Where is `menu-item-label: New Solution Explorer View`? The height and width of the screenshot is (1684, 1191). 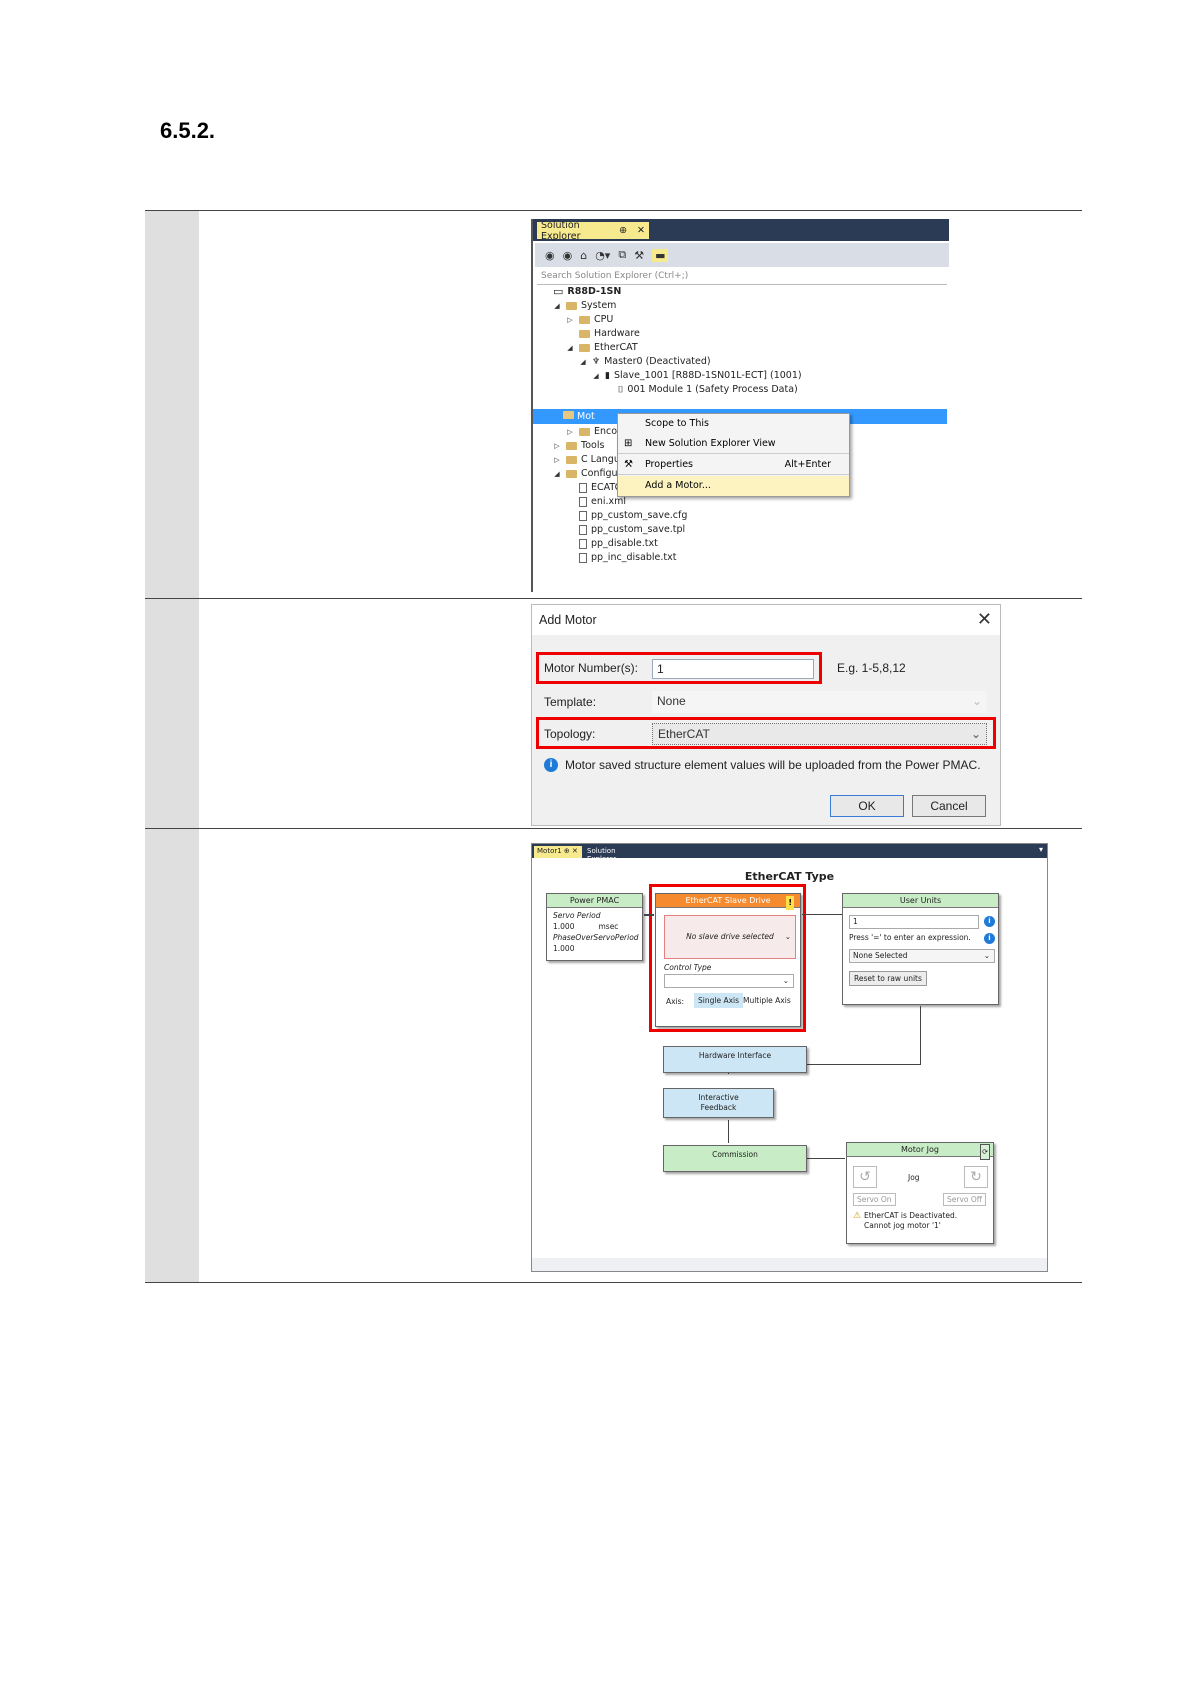 menu-item-label: New Solution Explorer View is located at coordinates (710, 443).